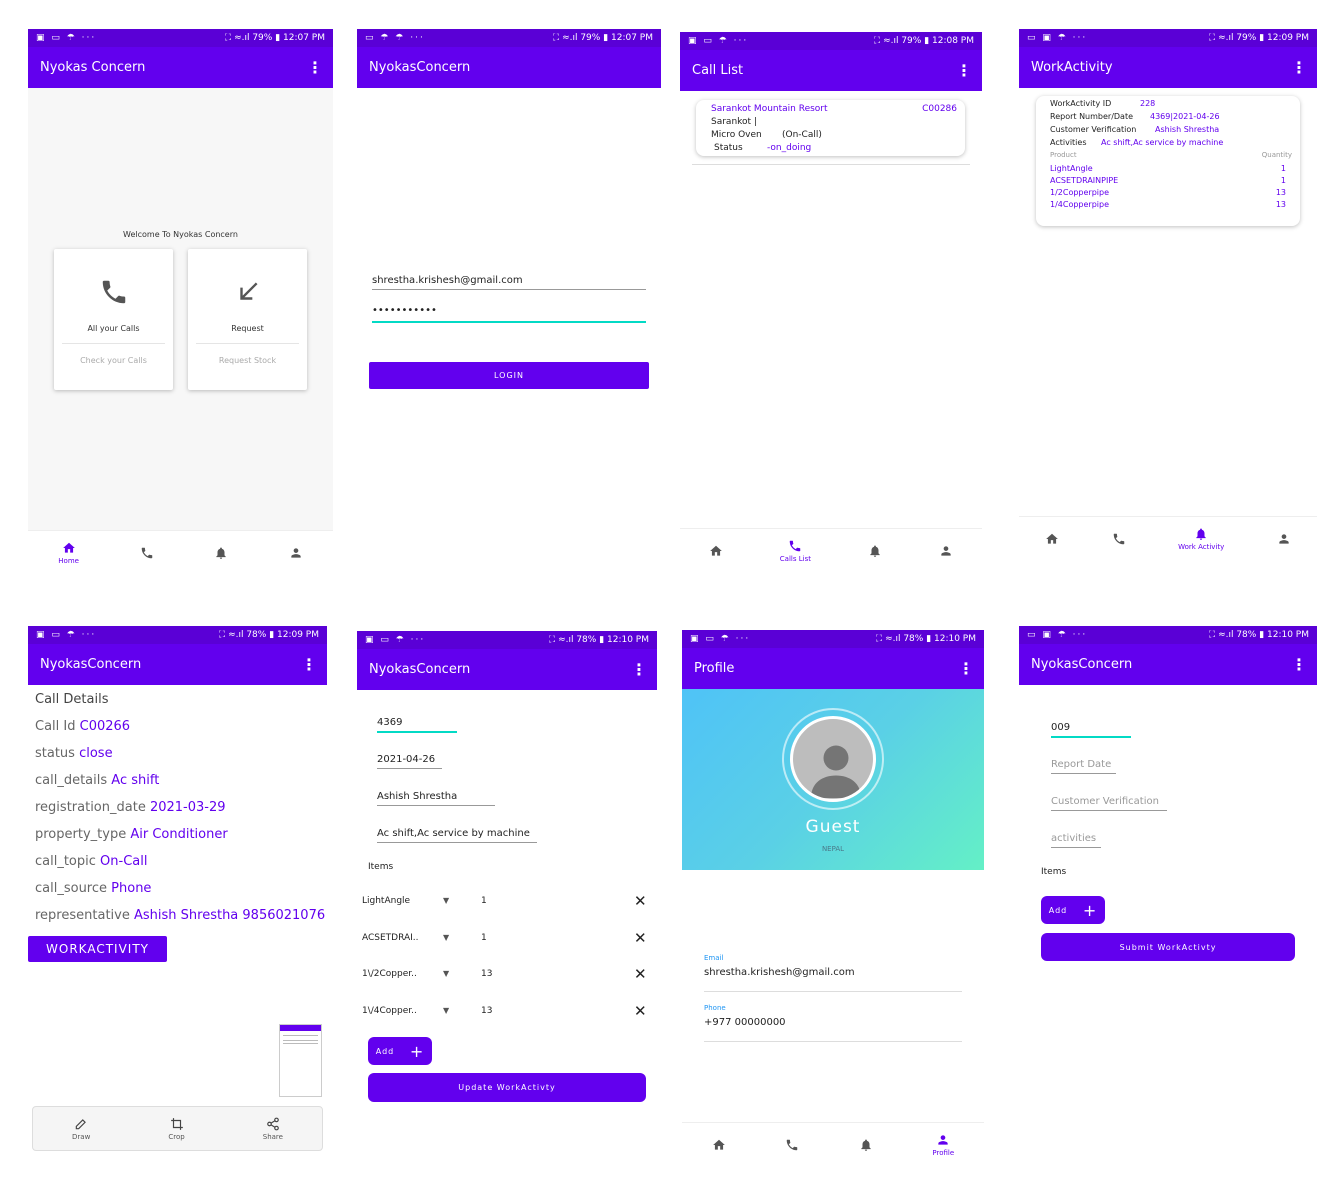 The width and height of the screenshot is (1342, 1200). What do you see at coordinates (72, 699) in the screenshot?
I see `details-heading: Call Details` at bounding box center [72, 699].